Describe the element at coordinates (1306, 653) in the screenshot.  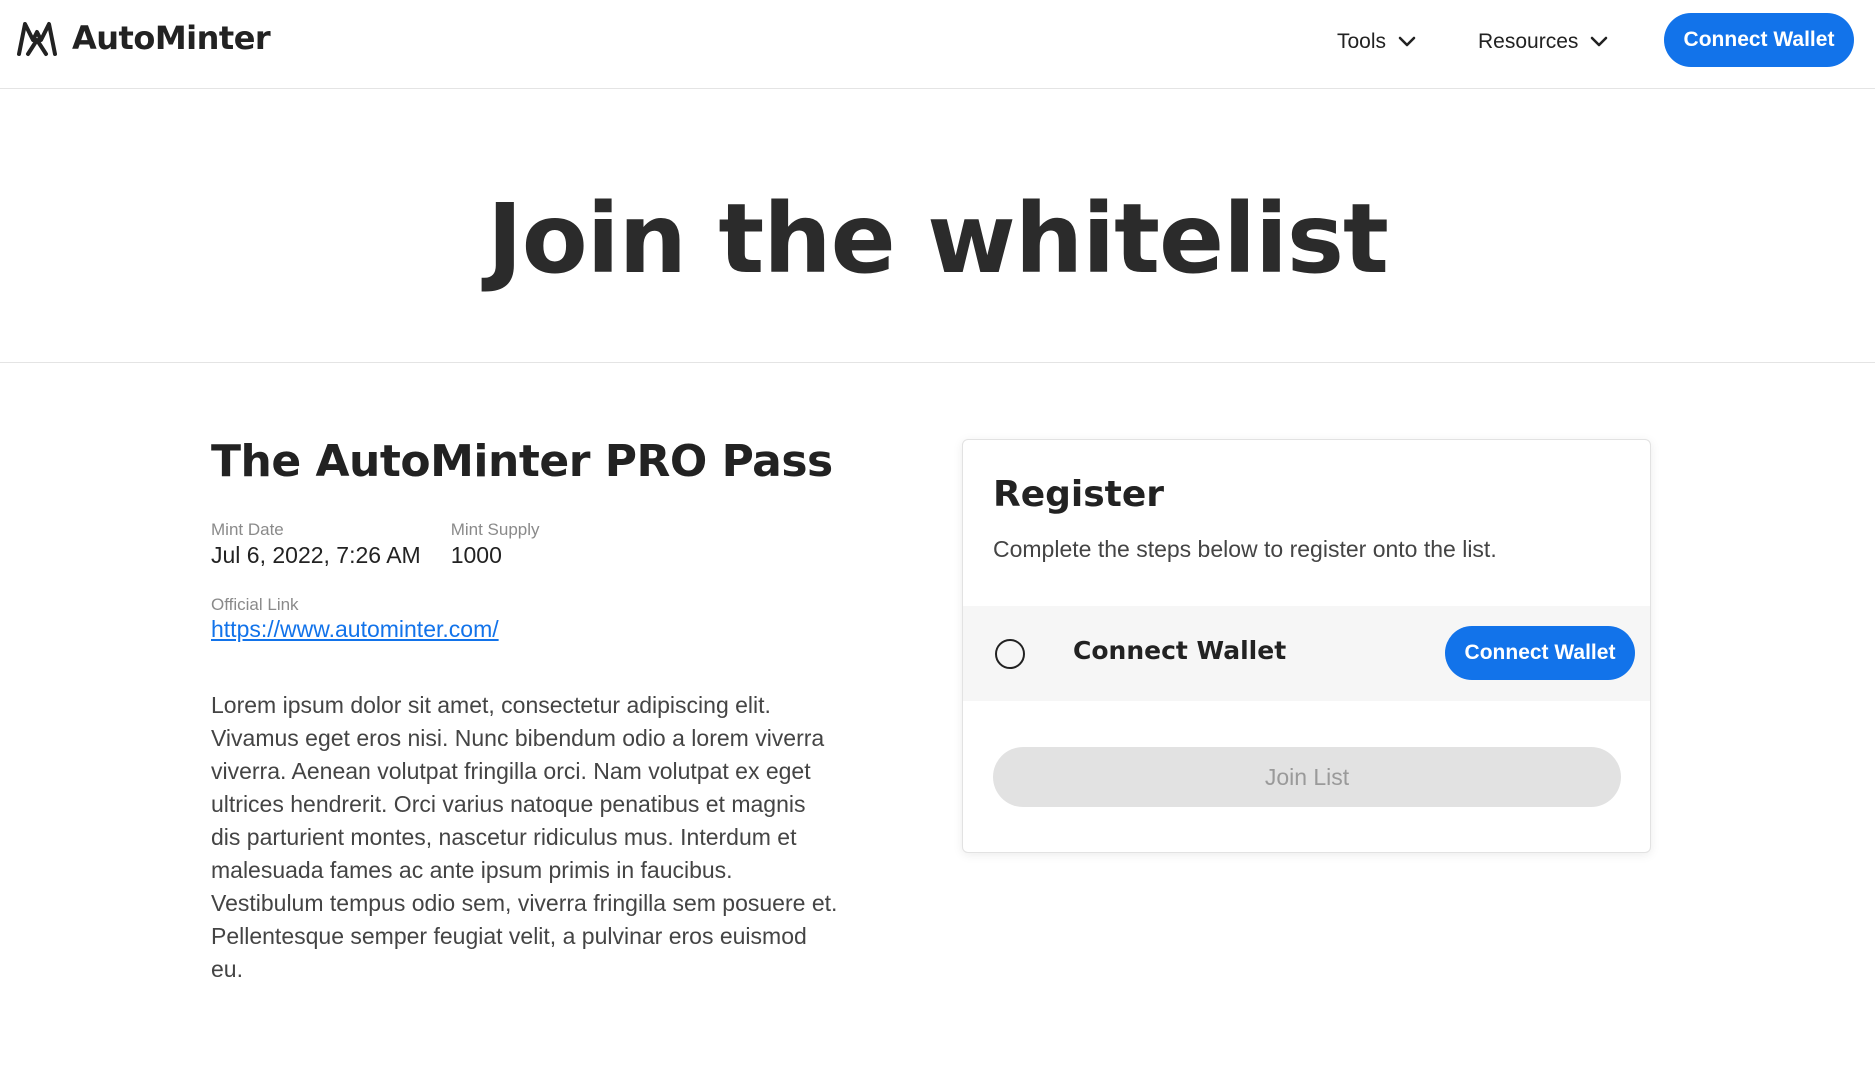
I see `step-connect-wallet: Connect Wallet Connect Wallet` at that location.